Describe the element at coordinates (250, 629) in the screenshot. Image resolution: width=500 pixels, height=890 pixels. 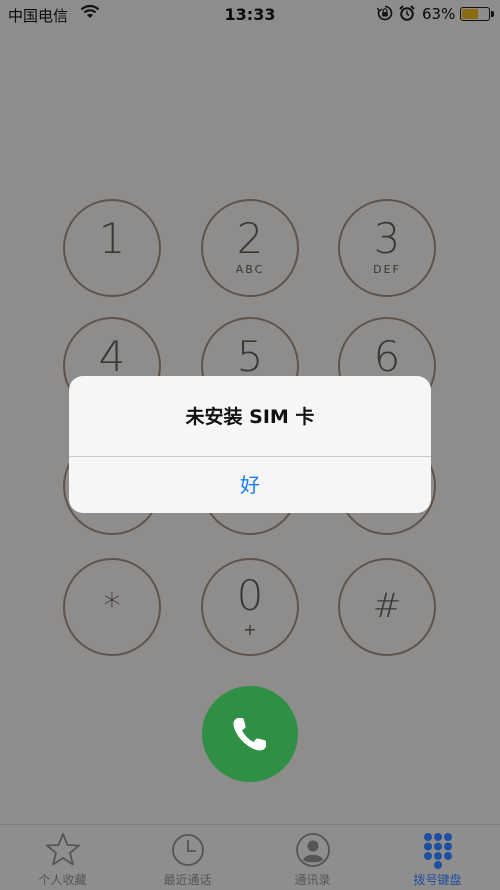
I see `key-letters: +` at that location.